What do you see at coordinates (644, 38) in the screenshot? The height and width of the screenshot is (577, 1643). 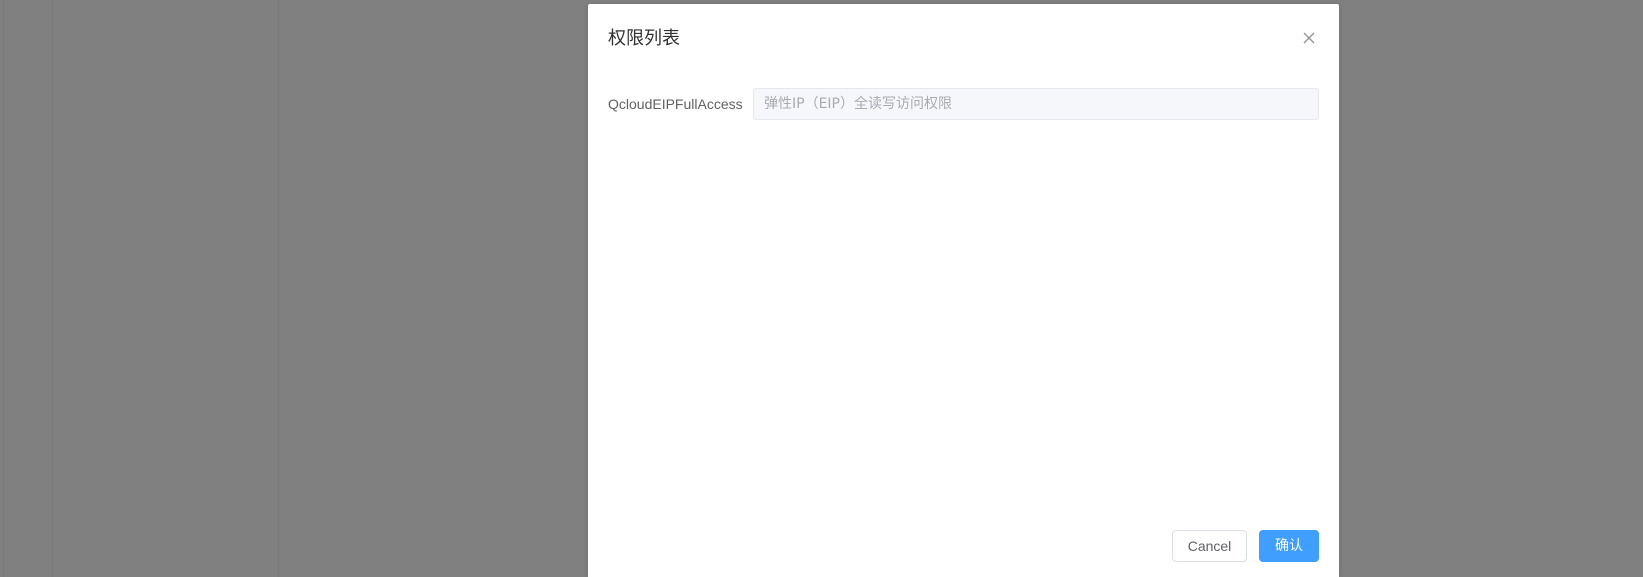 I see `dialog-title: 权限列表` at bounding box center [644, 38].